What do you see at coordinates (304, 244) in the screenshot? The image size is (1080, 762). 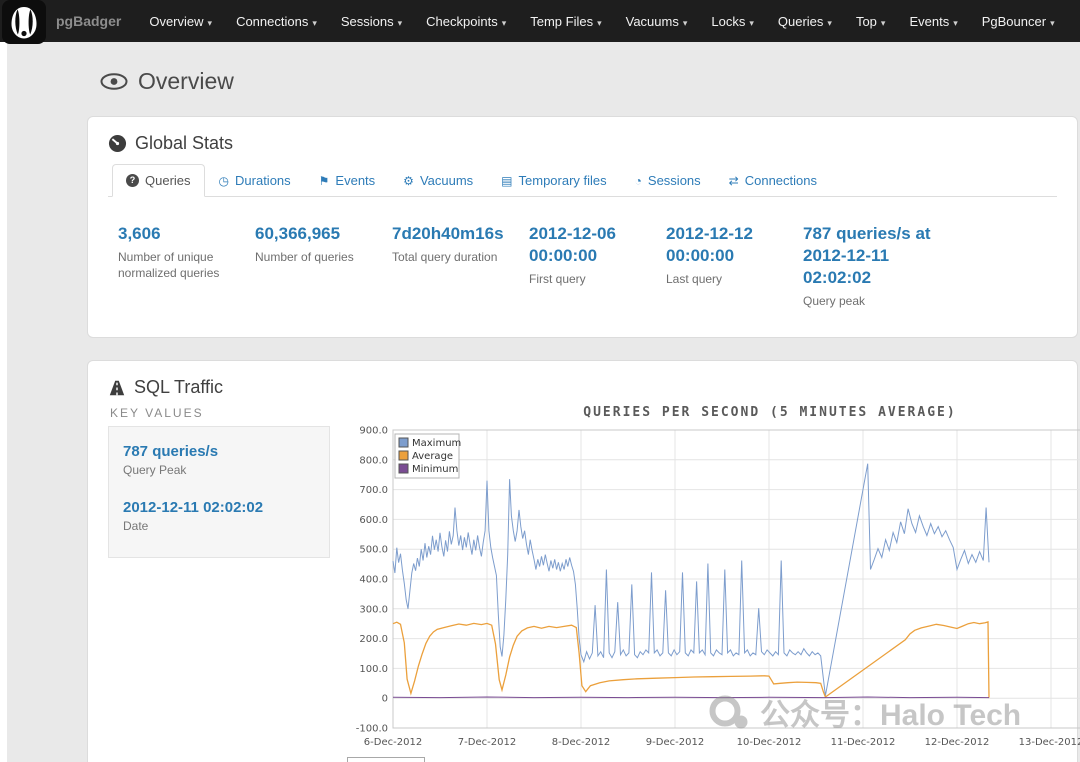 I see `stat-number-of-queries: 60,366,965 Number of queries` at bounding box center [304, 244].